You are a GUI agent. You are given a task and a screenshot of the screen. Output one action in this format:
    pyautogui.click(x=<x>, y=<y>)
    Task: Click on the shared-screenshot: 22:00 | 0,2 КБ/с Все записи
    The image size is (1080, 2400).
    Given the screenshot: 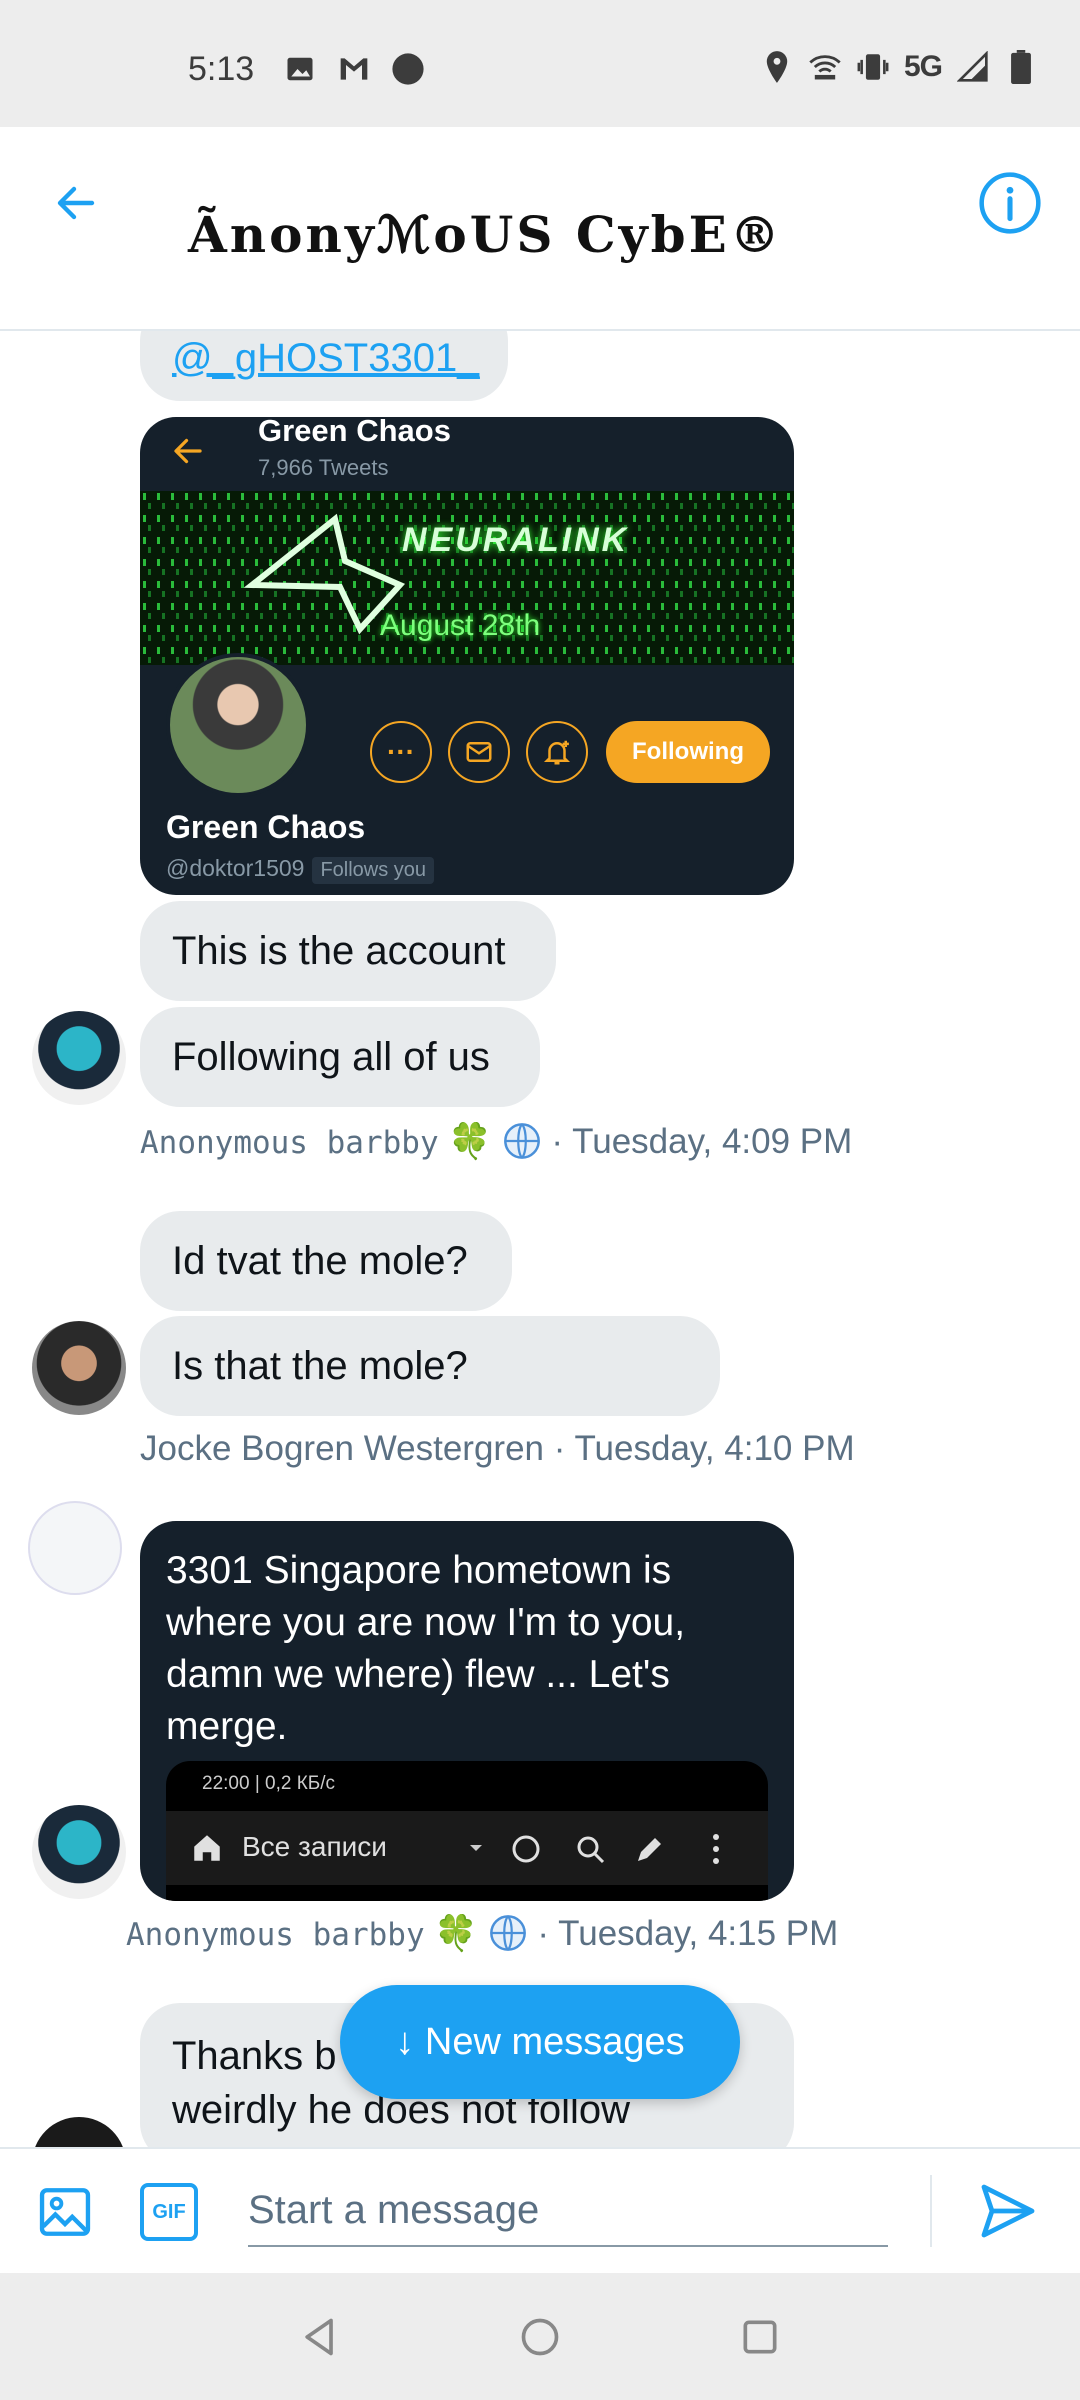 What is the action you would take?
    pyautogui.click(x=467, y=1831)
    